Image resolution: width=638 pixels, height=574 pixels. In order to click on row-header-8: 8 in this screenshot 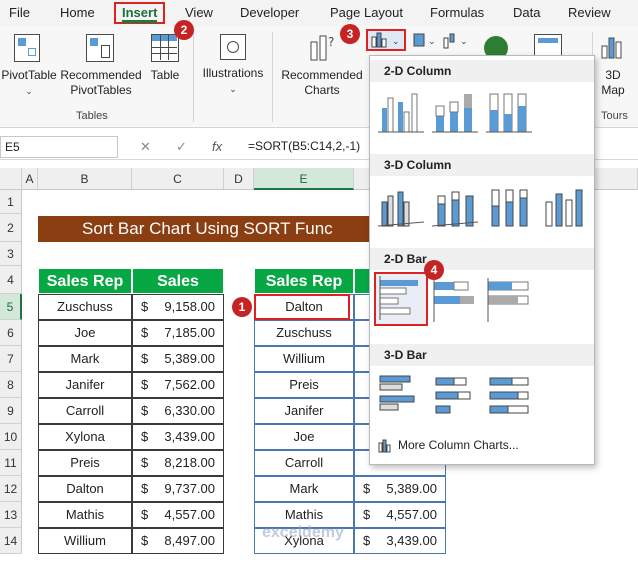, I will do `click(11, 385)`.